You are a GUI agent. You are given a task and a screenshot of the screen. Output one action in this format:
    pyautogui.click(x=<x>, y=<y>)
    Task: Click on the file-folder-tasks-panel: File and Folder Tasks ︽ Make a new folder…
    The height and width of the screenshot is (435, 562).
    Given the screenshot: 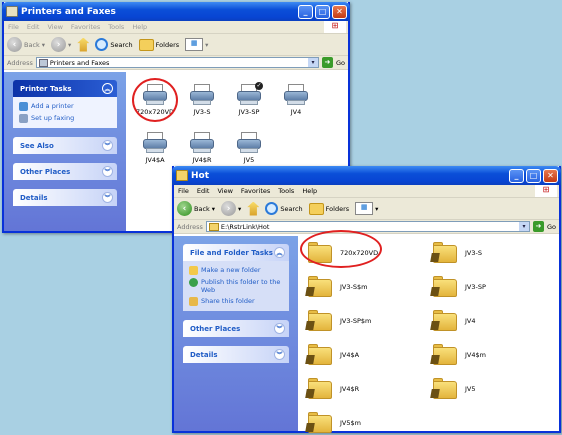 What is the action you would take?
    pyautogui.click(x=236, y=277)
    